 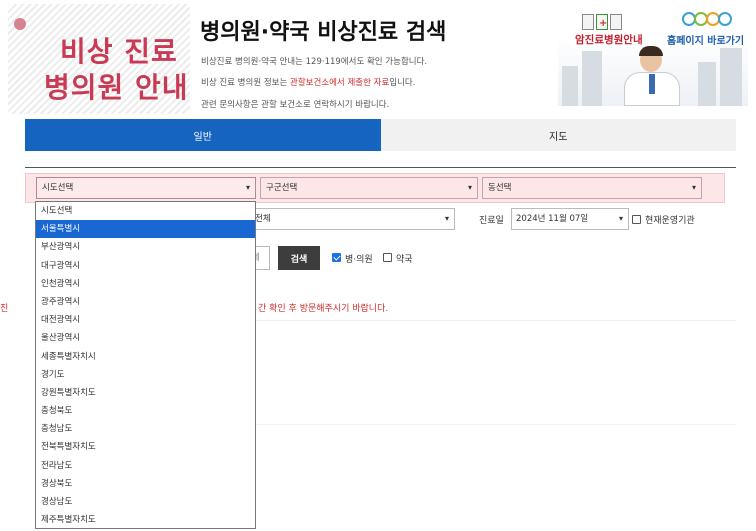 What do you see at coordinates (20, 24) in the screenshot?
I see `logo-dot` at bounding box center [20, 24].